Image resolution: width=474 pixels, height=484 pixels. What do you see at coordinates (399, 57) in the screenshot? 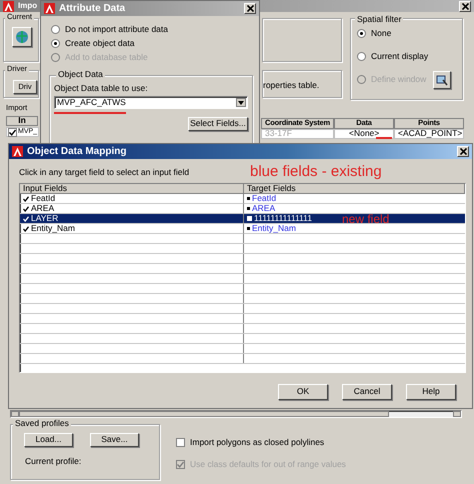
I see `option-label: Current display` at bounding box center [399, 57].